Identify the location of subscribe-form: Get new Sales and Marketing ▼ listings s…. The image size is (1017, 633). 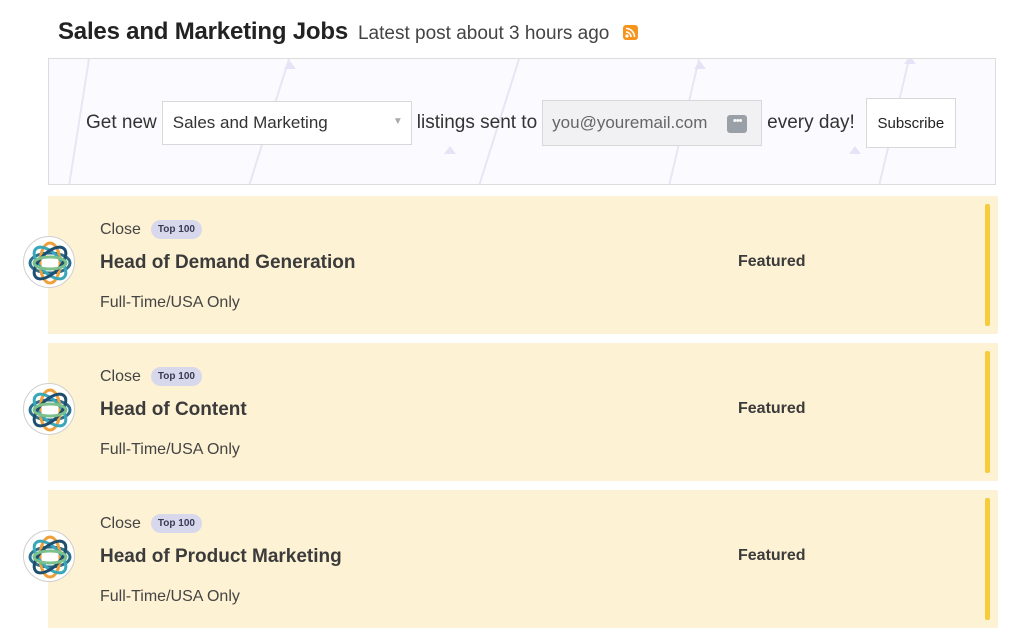
(521, 123).